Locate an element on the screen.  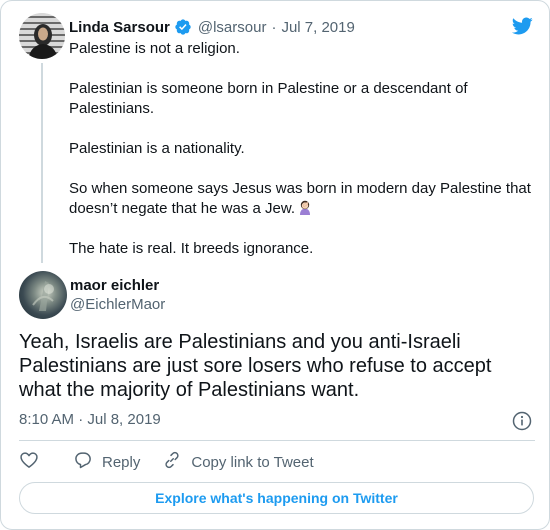
verified-badge-icon is located at coordinates (183, 27).